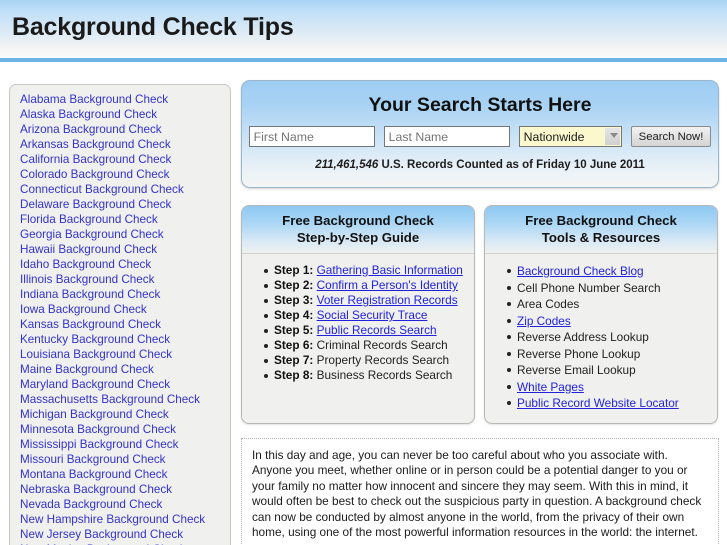  I want to click on search-now-button: Search Now!, so click(671, 136).